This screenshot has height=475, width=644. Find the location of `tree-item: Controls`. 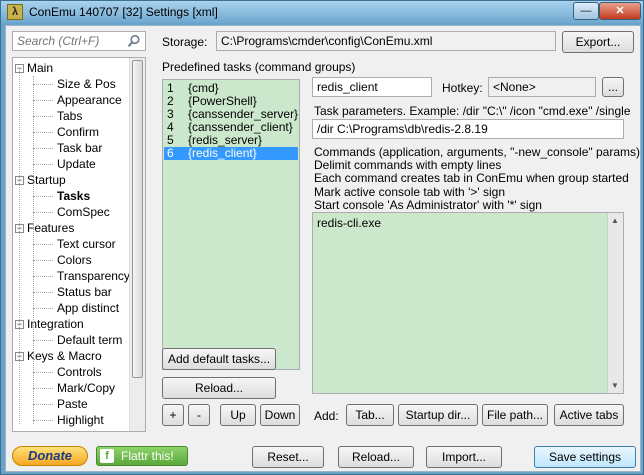

tree-item: Controls is located at coordinates (79, 372).